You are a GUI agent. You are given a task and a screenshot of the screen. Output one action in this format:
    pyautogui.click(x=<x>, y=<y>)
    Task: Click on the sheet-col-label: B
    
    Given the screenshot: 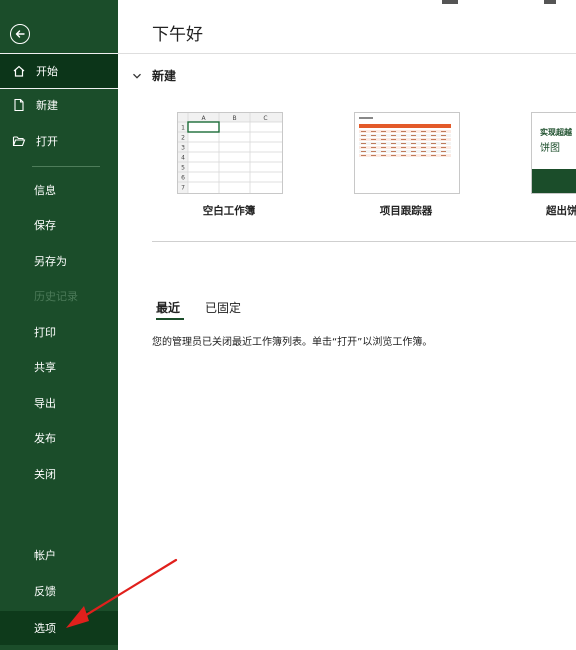 What is the action you would take?
    pyautogui.click(x=234, y=118)
    